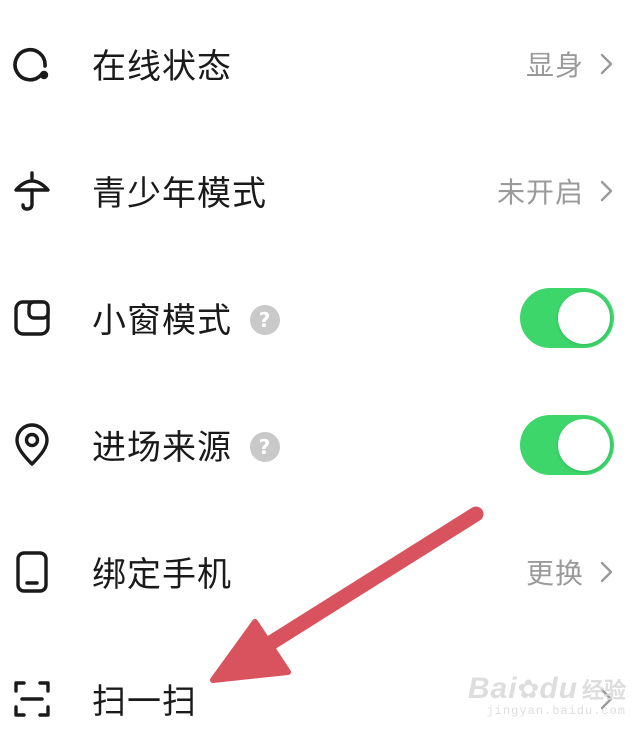  I want to click on row-label: 在线状态, so click(162, 67).